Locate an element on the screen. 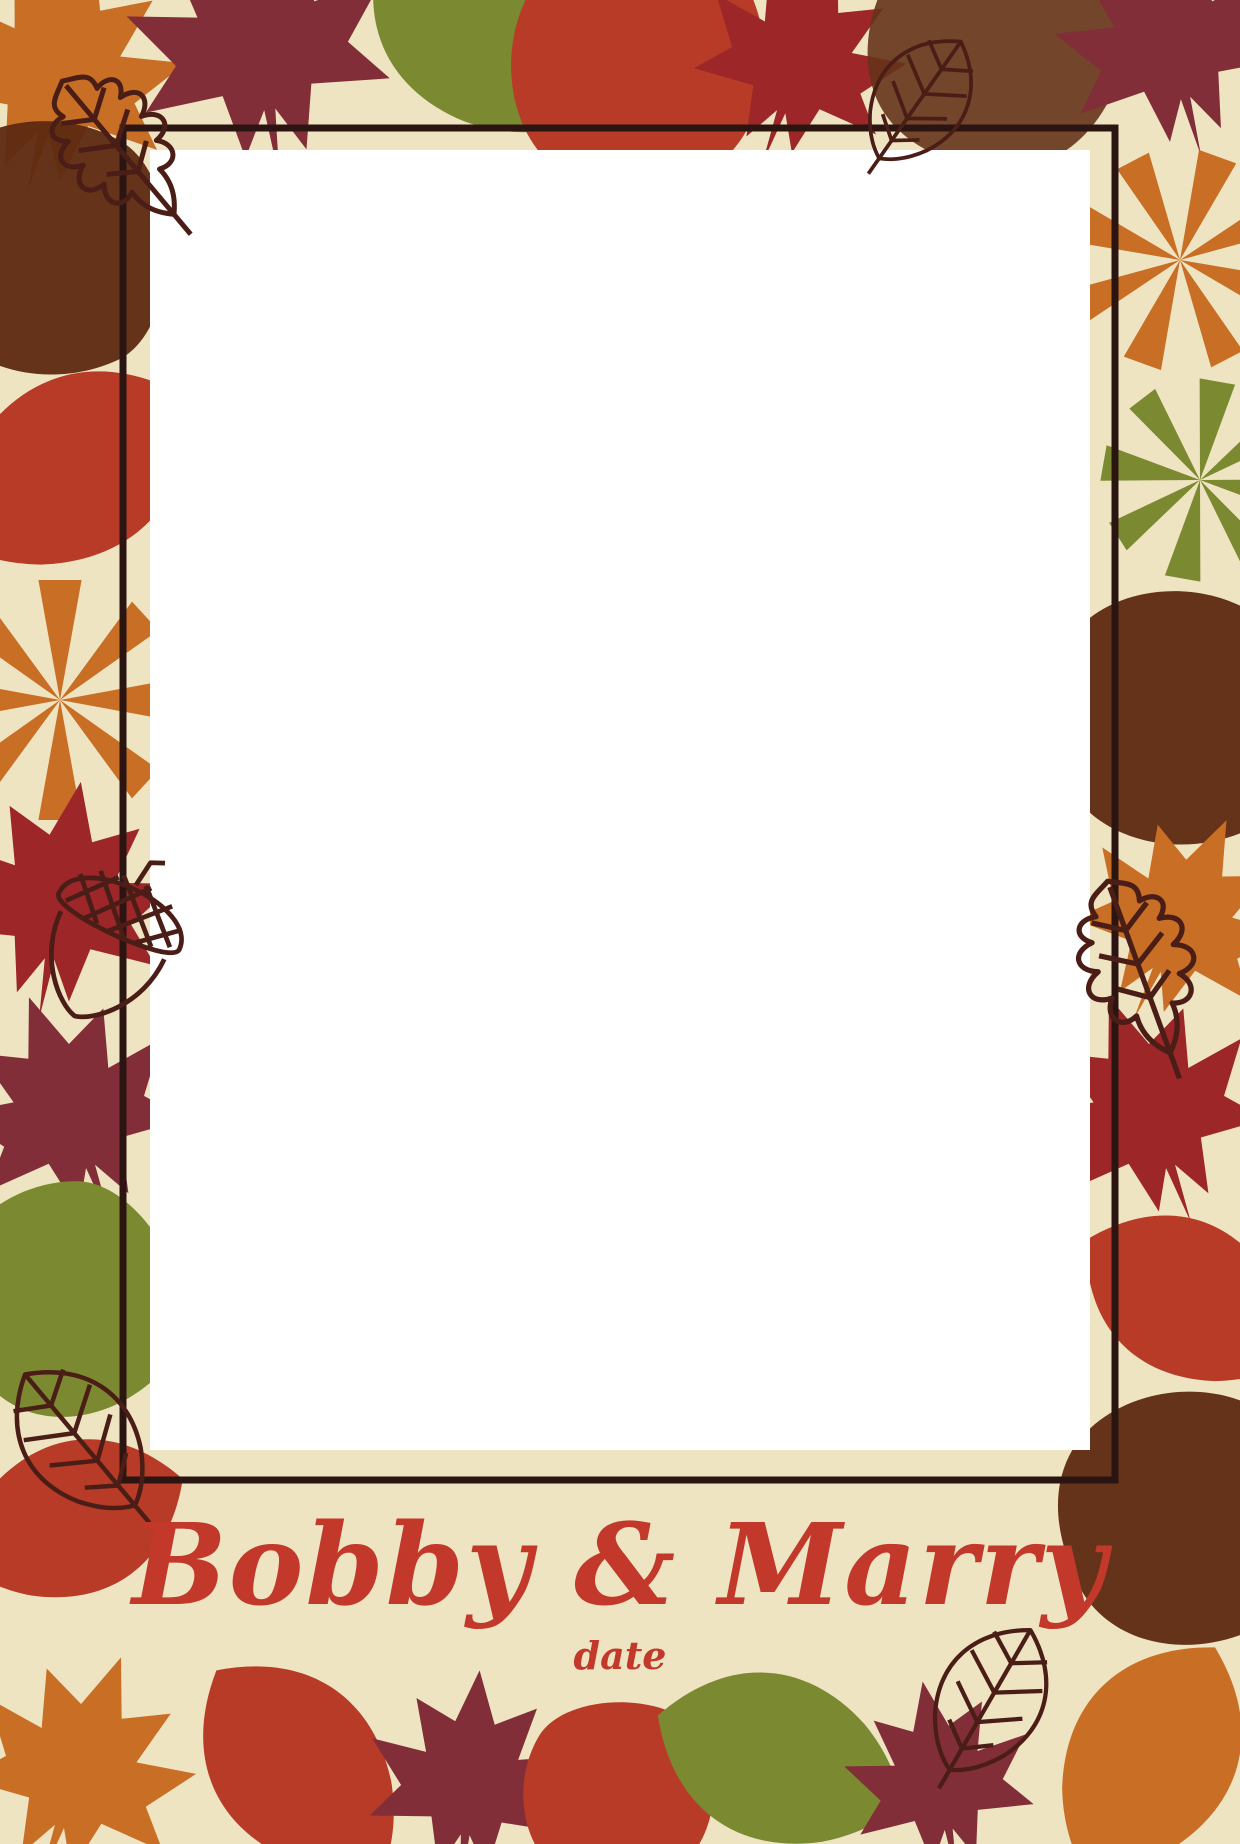 Image resolution: width=1240 pixels, height=1844 pixels. event-date-label: date is located at coordinates (620, 1655).